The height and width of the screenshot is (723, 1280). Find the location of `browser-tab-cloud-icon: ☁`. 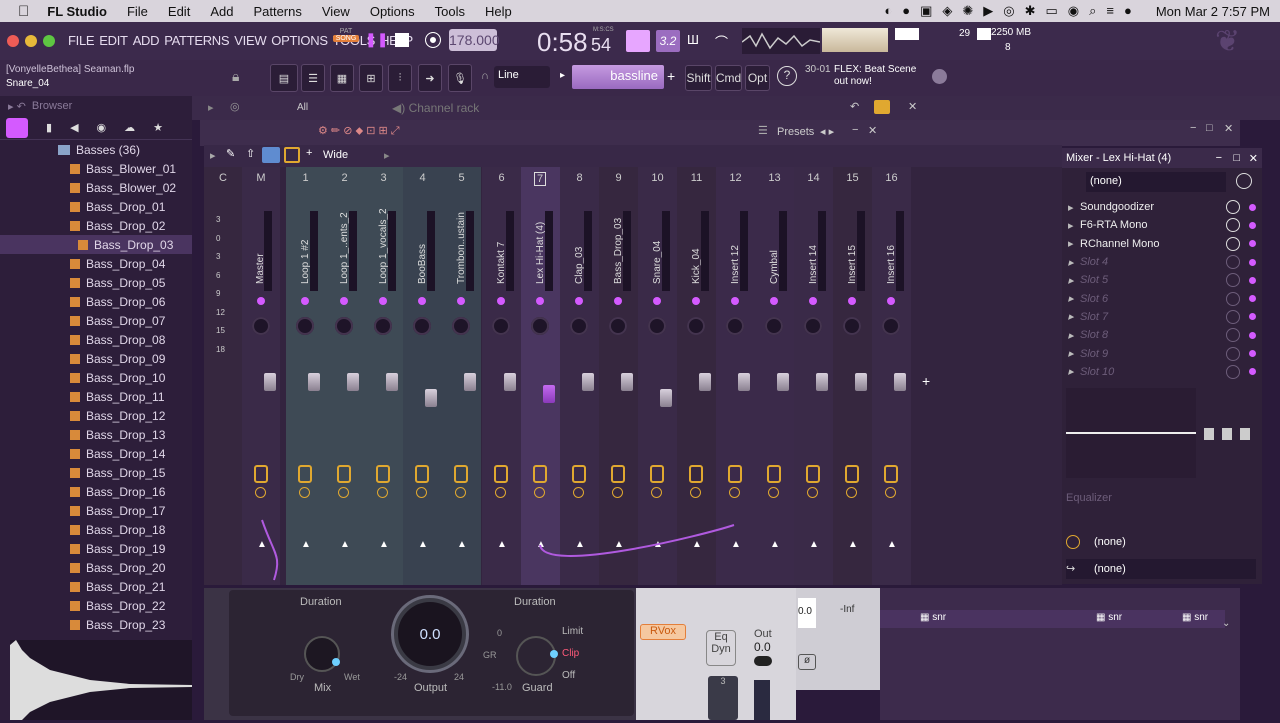

browser-tab-cloud-icon: ☁ is located at coordinates (129, 127).